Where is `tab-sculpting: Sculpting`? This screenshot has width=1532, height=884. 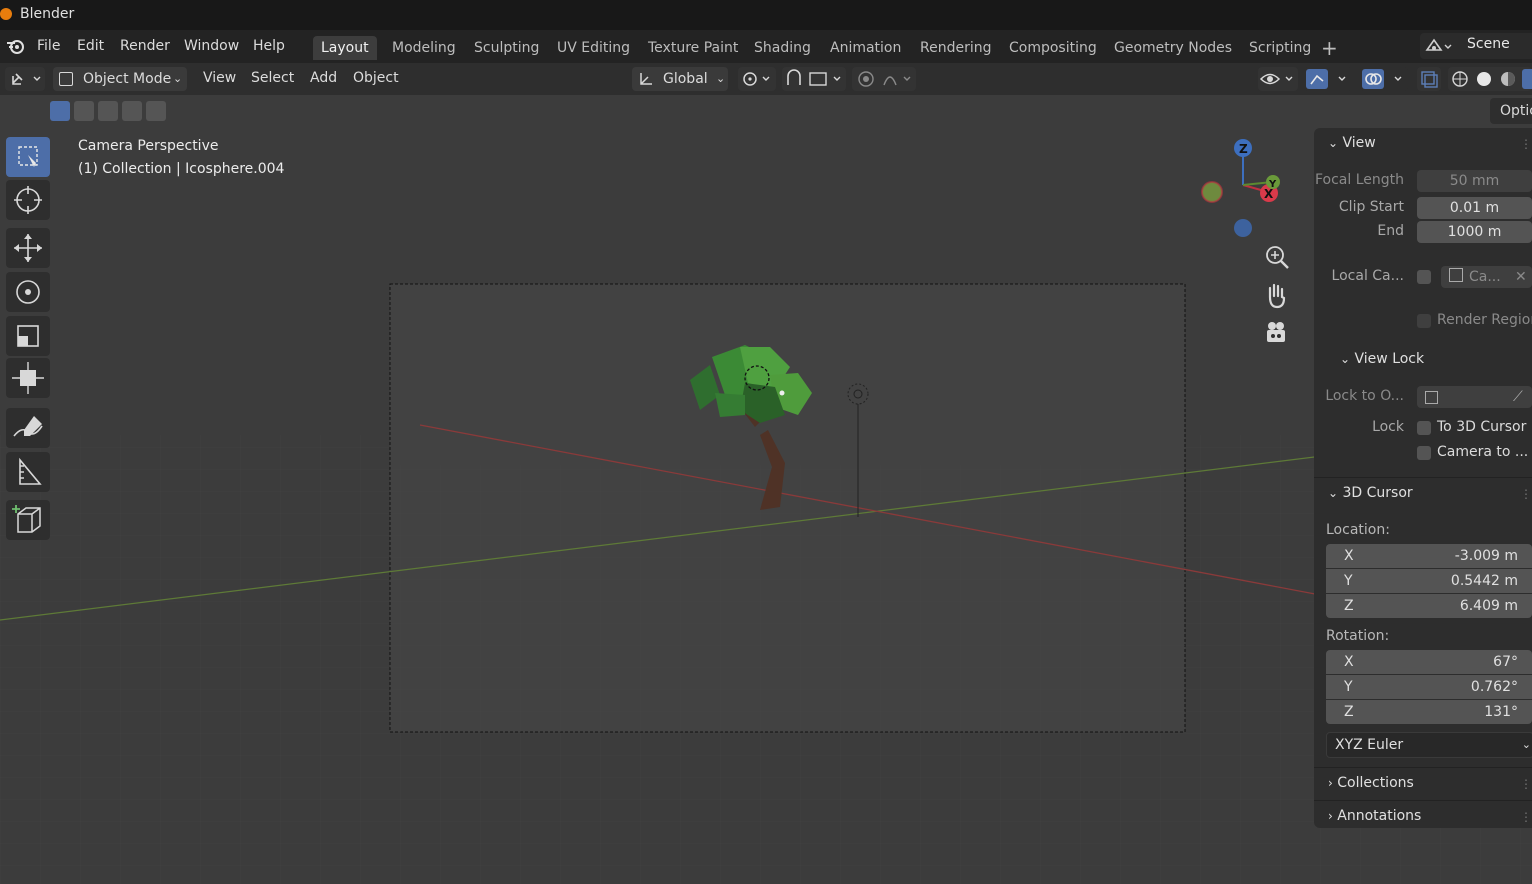
tab-sculpting: Sculpting is located at coordinates (506, 50).